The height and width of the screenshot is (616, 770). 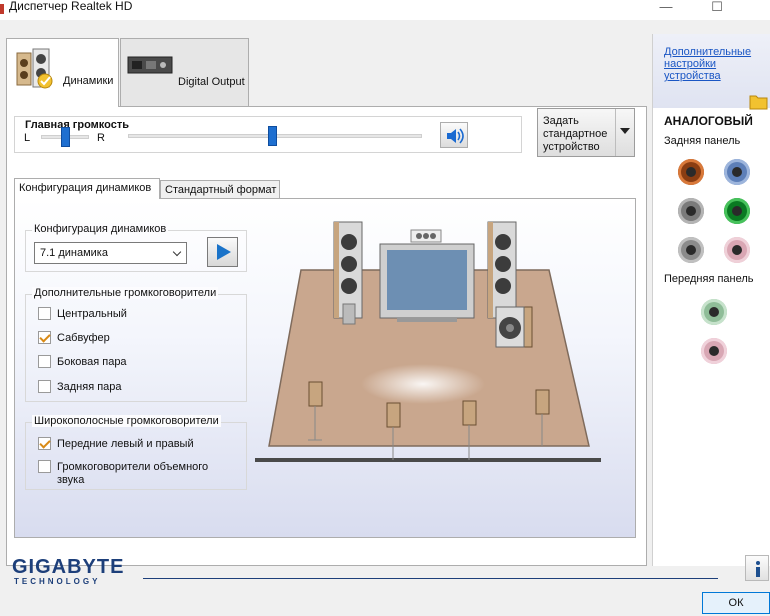 I want to click on subwoofer-speaker, so click(x=514, y=327).